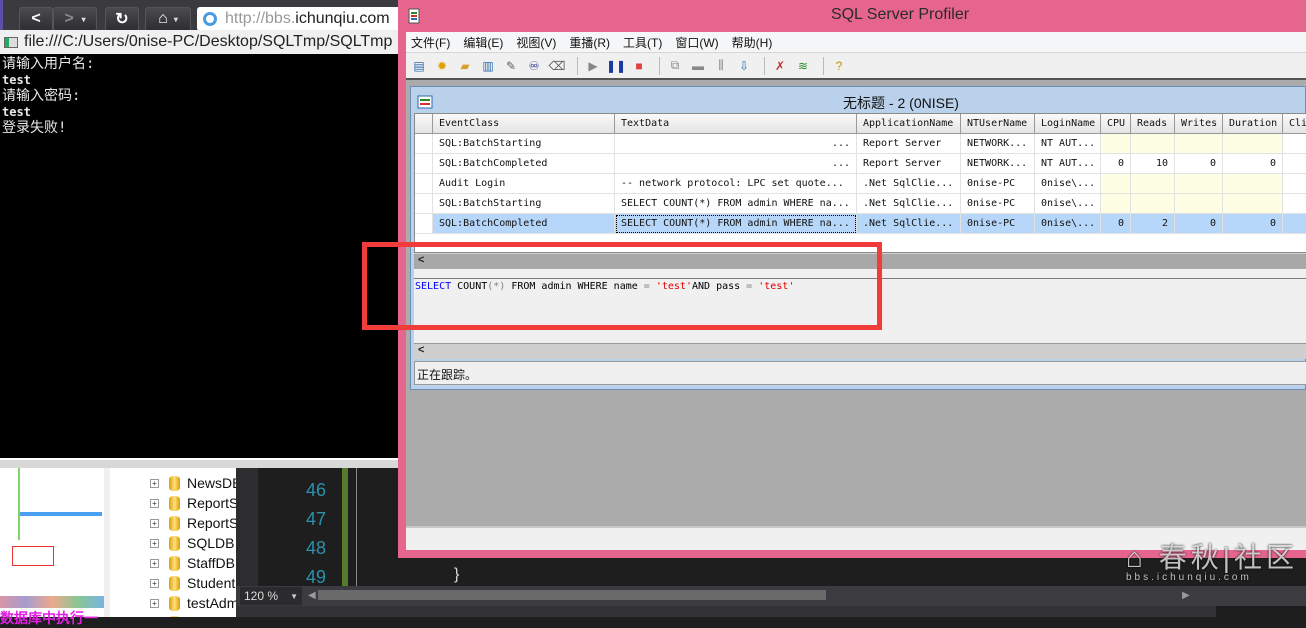 Image resolution: width=1306 pixels, height=628 pixels. I want to click on tree-item-database: + testAdm, so click(193, 603).